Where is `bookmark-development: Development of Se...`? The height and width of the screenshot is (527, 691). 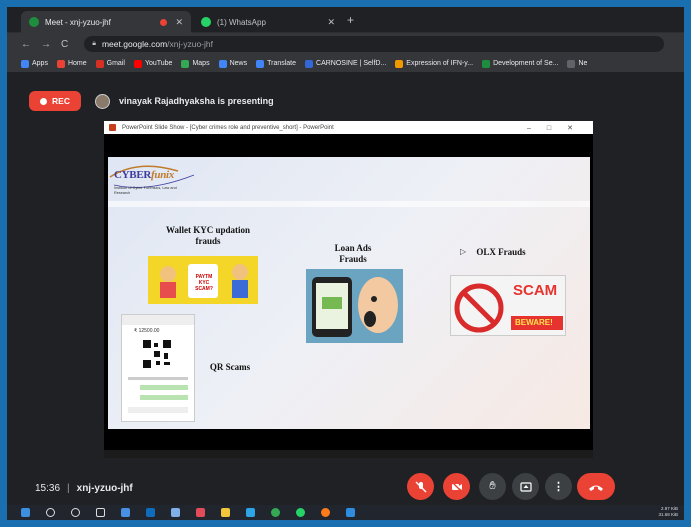
bookmark-development: Development of Se... is located at coordinates (520, 63).